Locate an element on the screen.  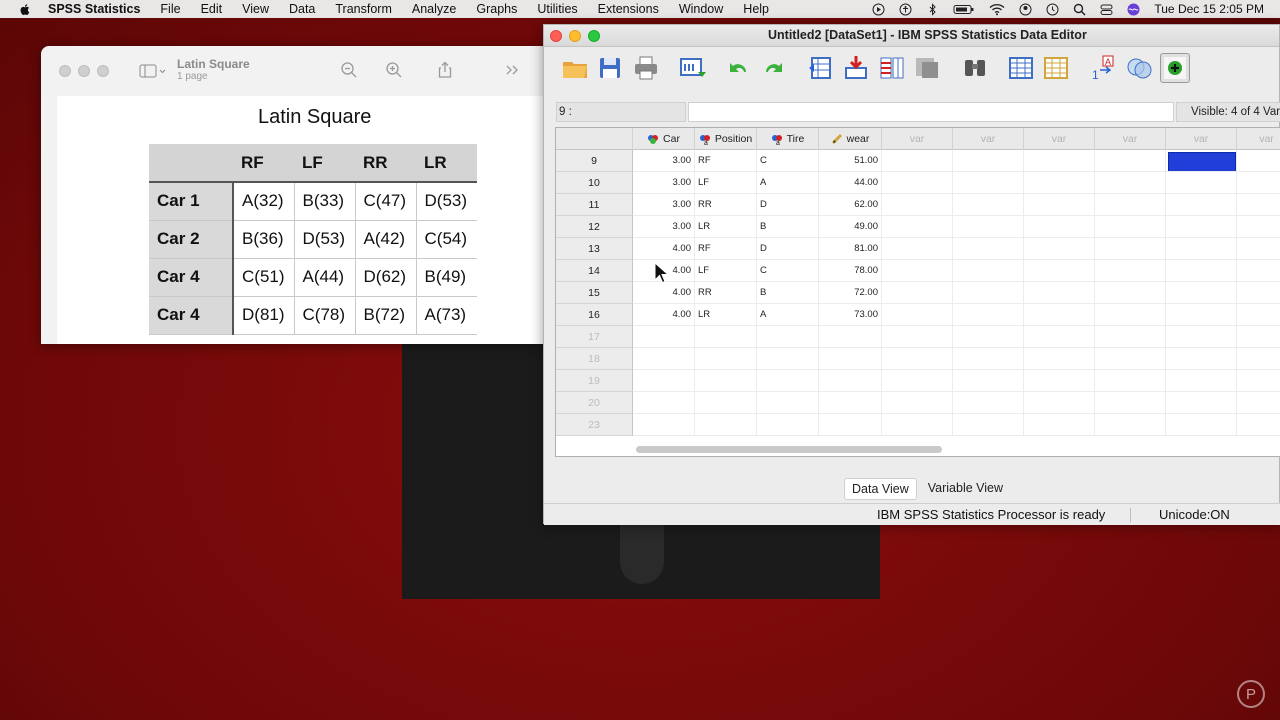
close-window-button is located at coordinates (65, 71).